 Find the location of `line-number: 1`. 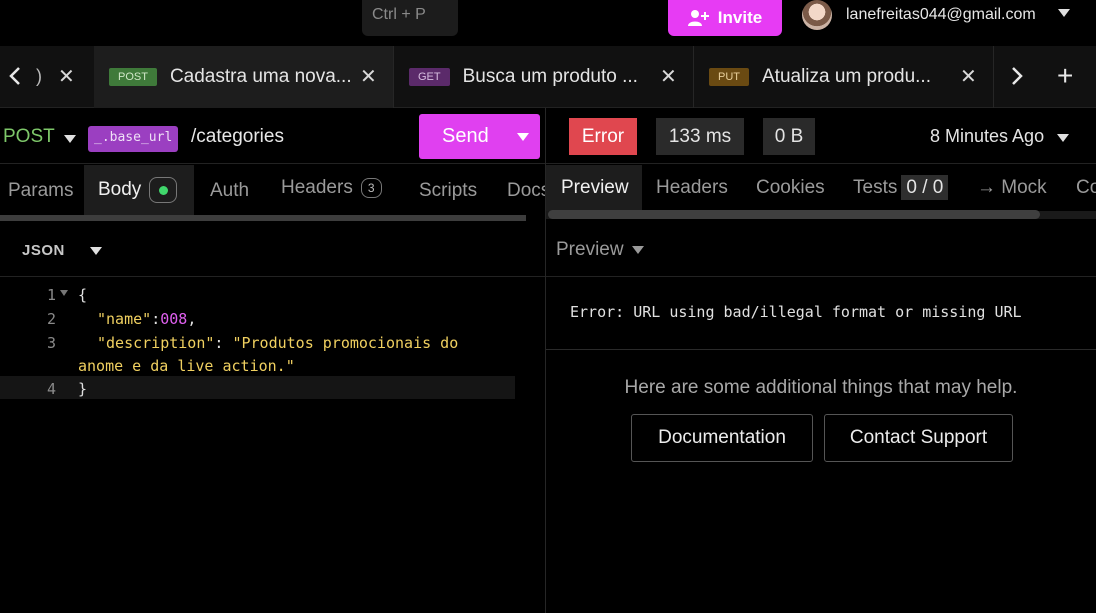

line-number: 1 is located at coordinates (51, 295).